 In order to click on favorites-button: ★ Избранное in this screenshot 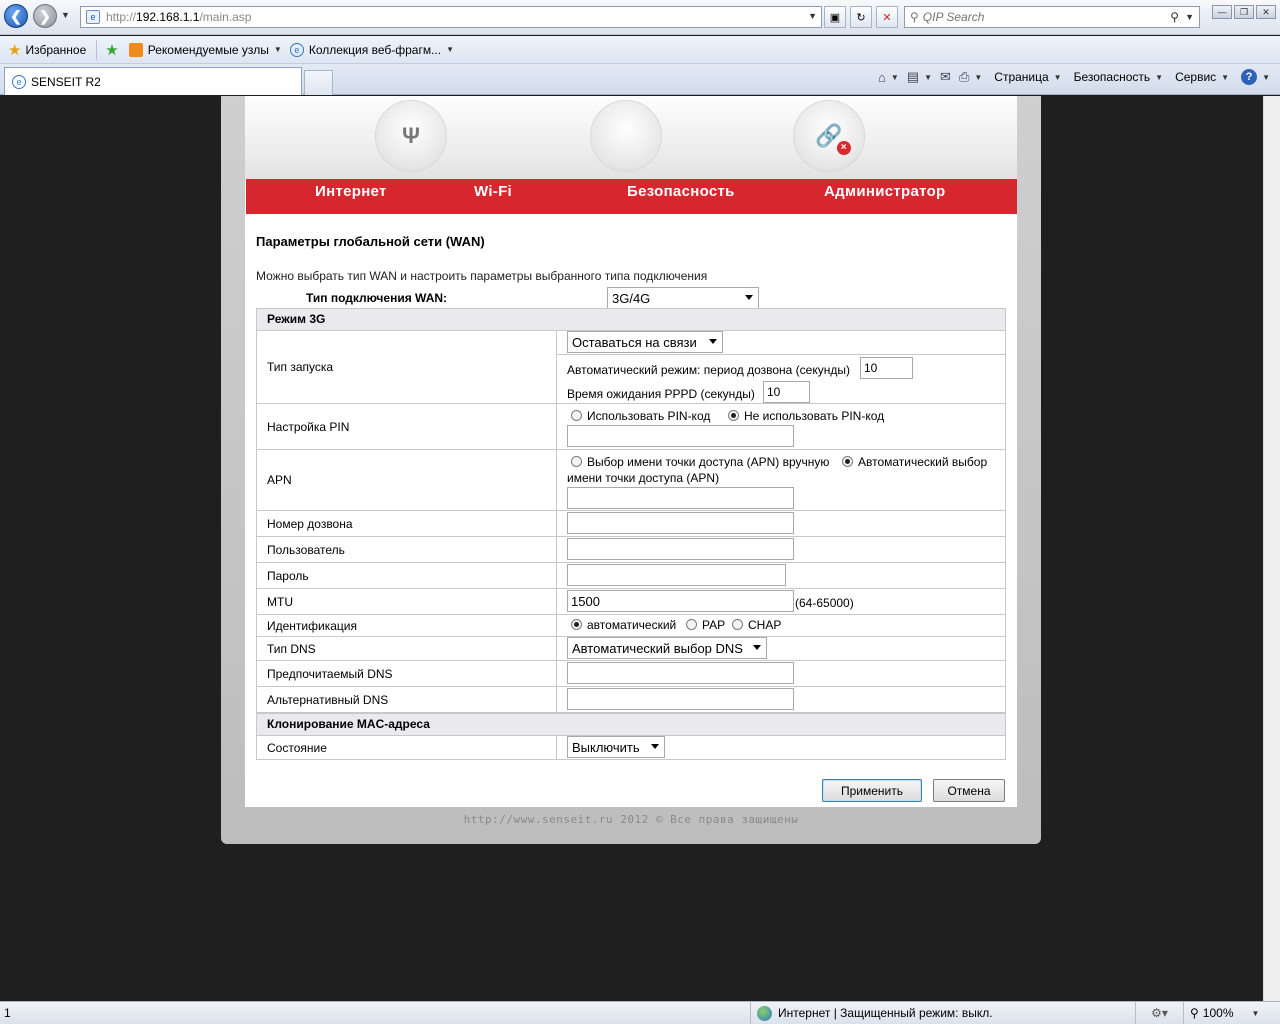, I will do `click(47, 50)`.